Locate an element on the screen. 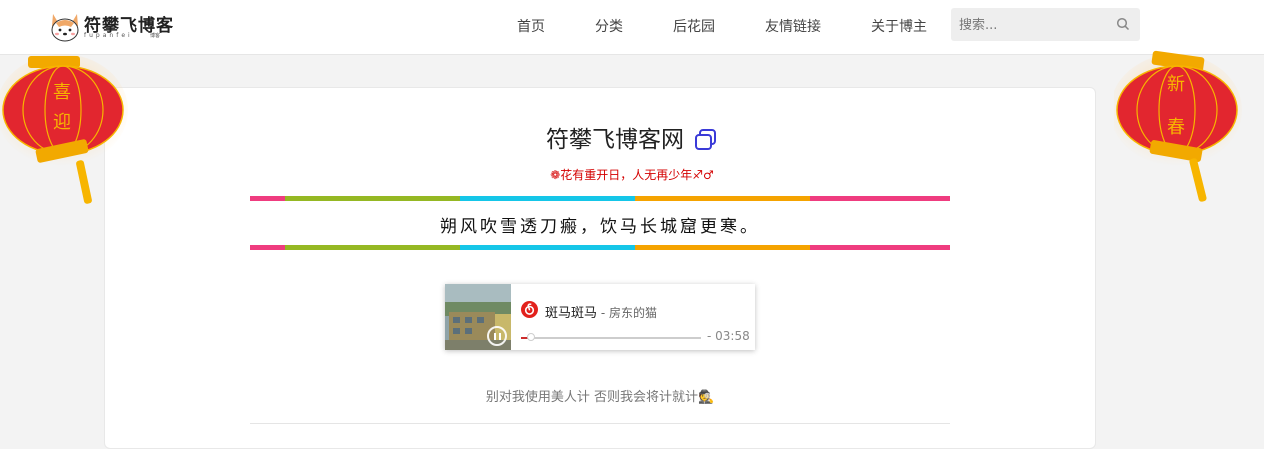 This screenshot has height=449, width=1264. search-input is located at coordinates (1034, 25).